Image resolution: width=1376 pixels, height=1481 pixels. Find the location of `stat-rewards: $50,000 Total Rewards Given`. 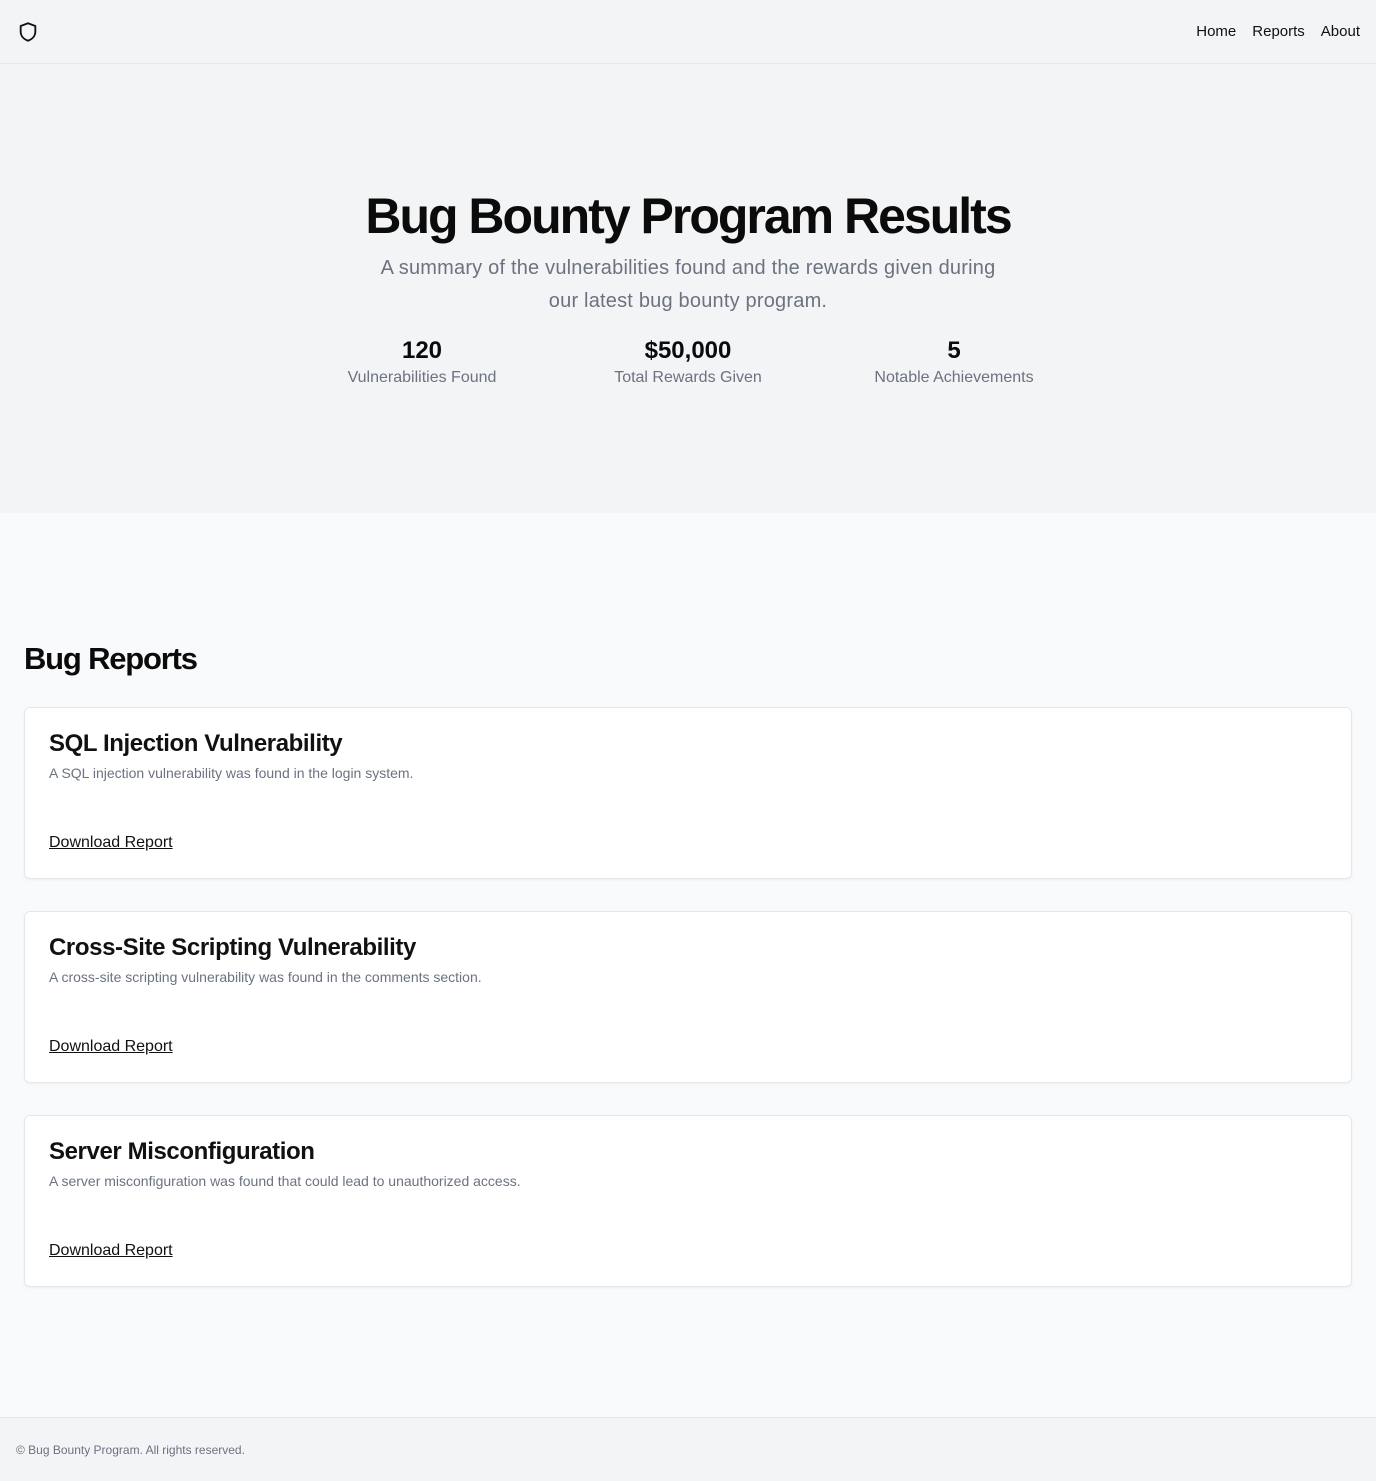

stat-rewards: $50,000 Total Rewards Given is located at coordinates (688, 362).